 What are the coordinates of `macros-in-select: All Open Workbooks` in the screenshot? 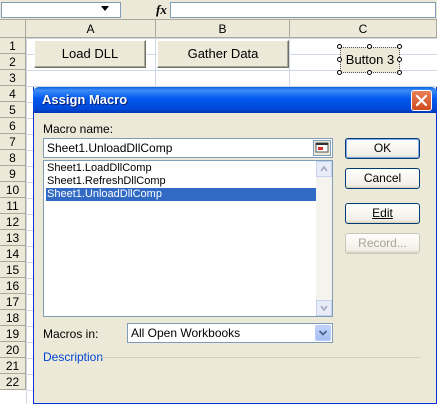 It's located at (230, 333).